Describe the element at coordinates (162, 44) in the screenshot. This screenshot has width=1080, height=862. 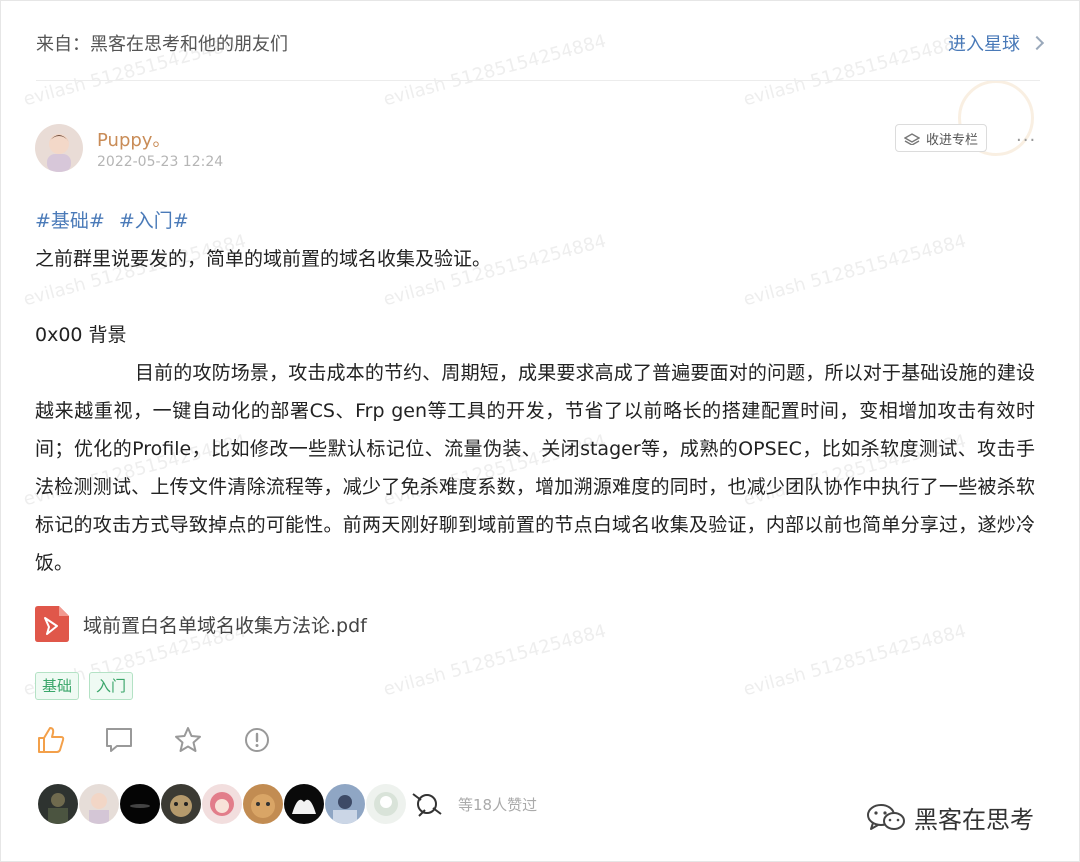
I see `source-label: 来自：黑客在思考和他的朋友们` at that location.